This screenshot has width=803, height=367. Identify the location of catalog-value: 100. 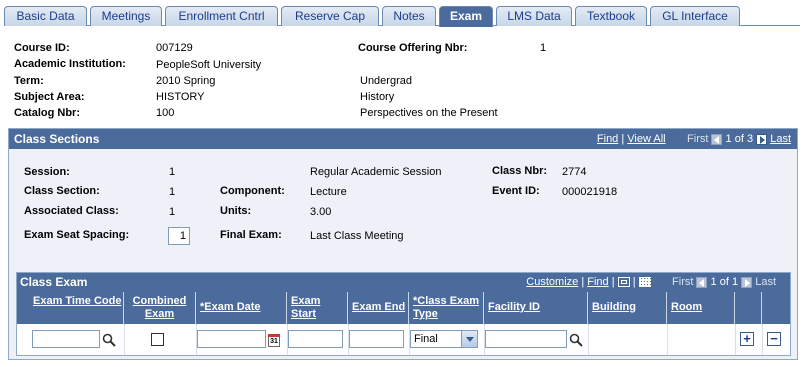
(165, 113).